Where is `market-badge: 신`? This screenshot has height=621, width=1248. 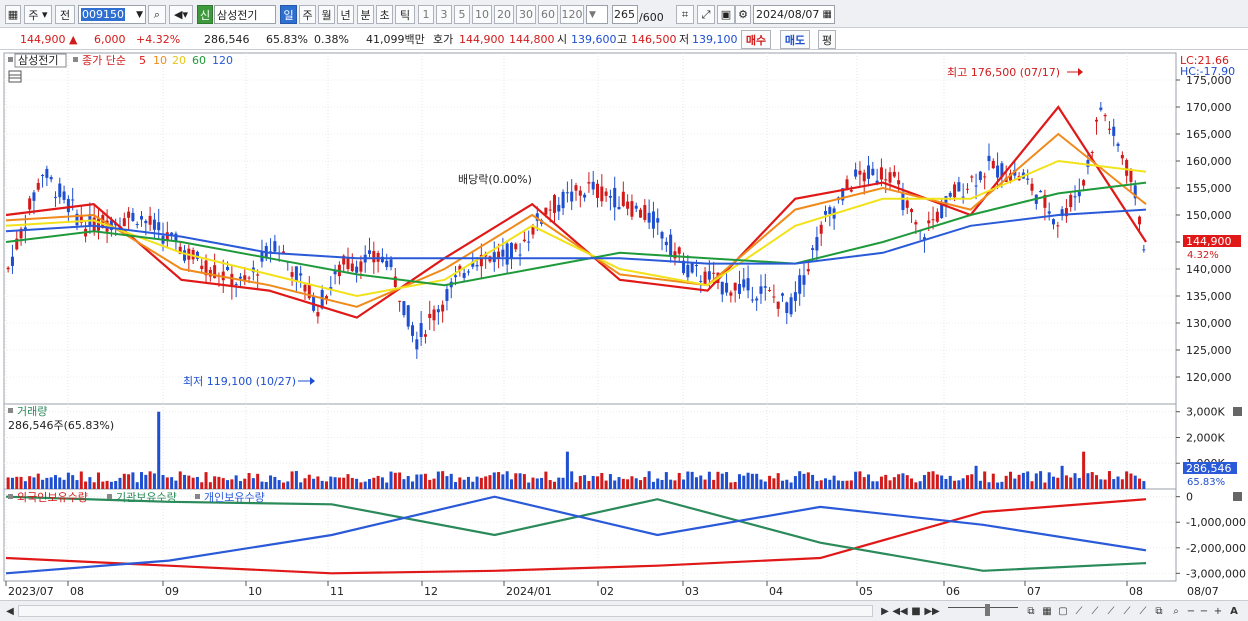
market-badge: 신 is located at coordinates (205, 14).